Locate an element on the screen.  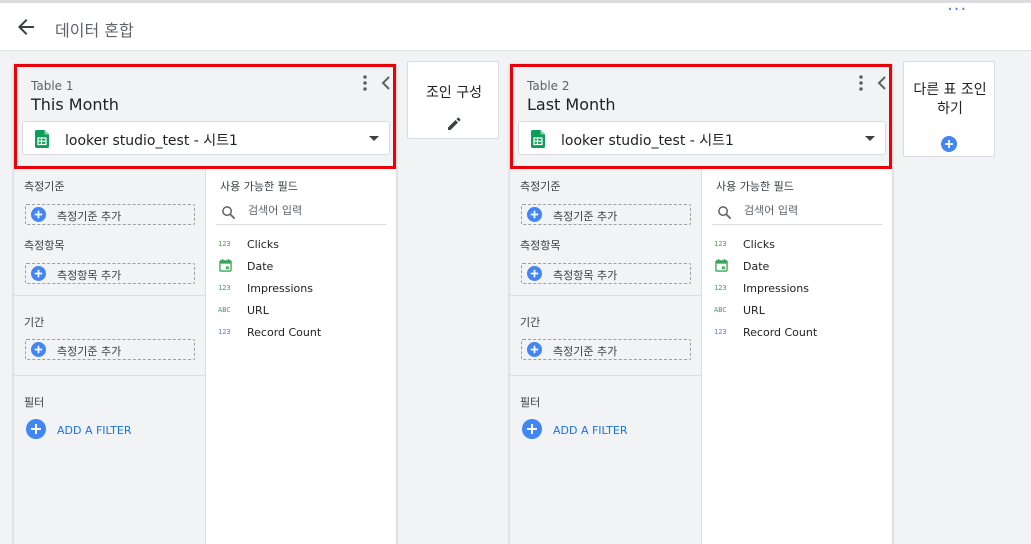
join-another-table-button: 다른 표 조인 하기 is located at coordinates (949, 109).